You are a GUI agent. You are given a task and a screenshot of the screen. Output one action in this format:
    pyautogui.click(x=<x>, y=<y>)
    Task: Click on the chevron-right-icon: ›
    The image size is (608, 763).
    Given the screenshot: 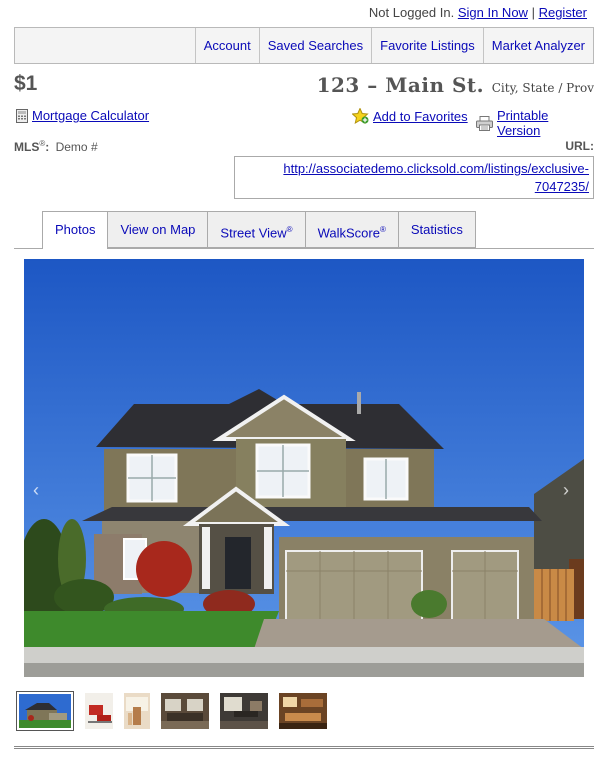 What is the action you would take?
    pyautogui.click(x=566, y=490)
    